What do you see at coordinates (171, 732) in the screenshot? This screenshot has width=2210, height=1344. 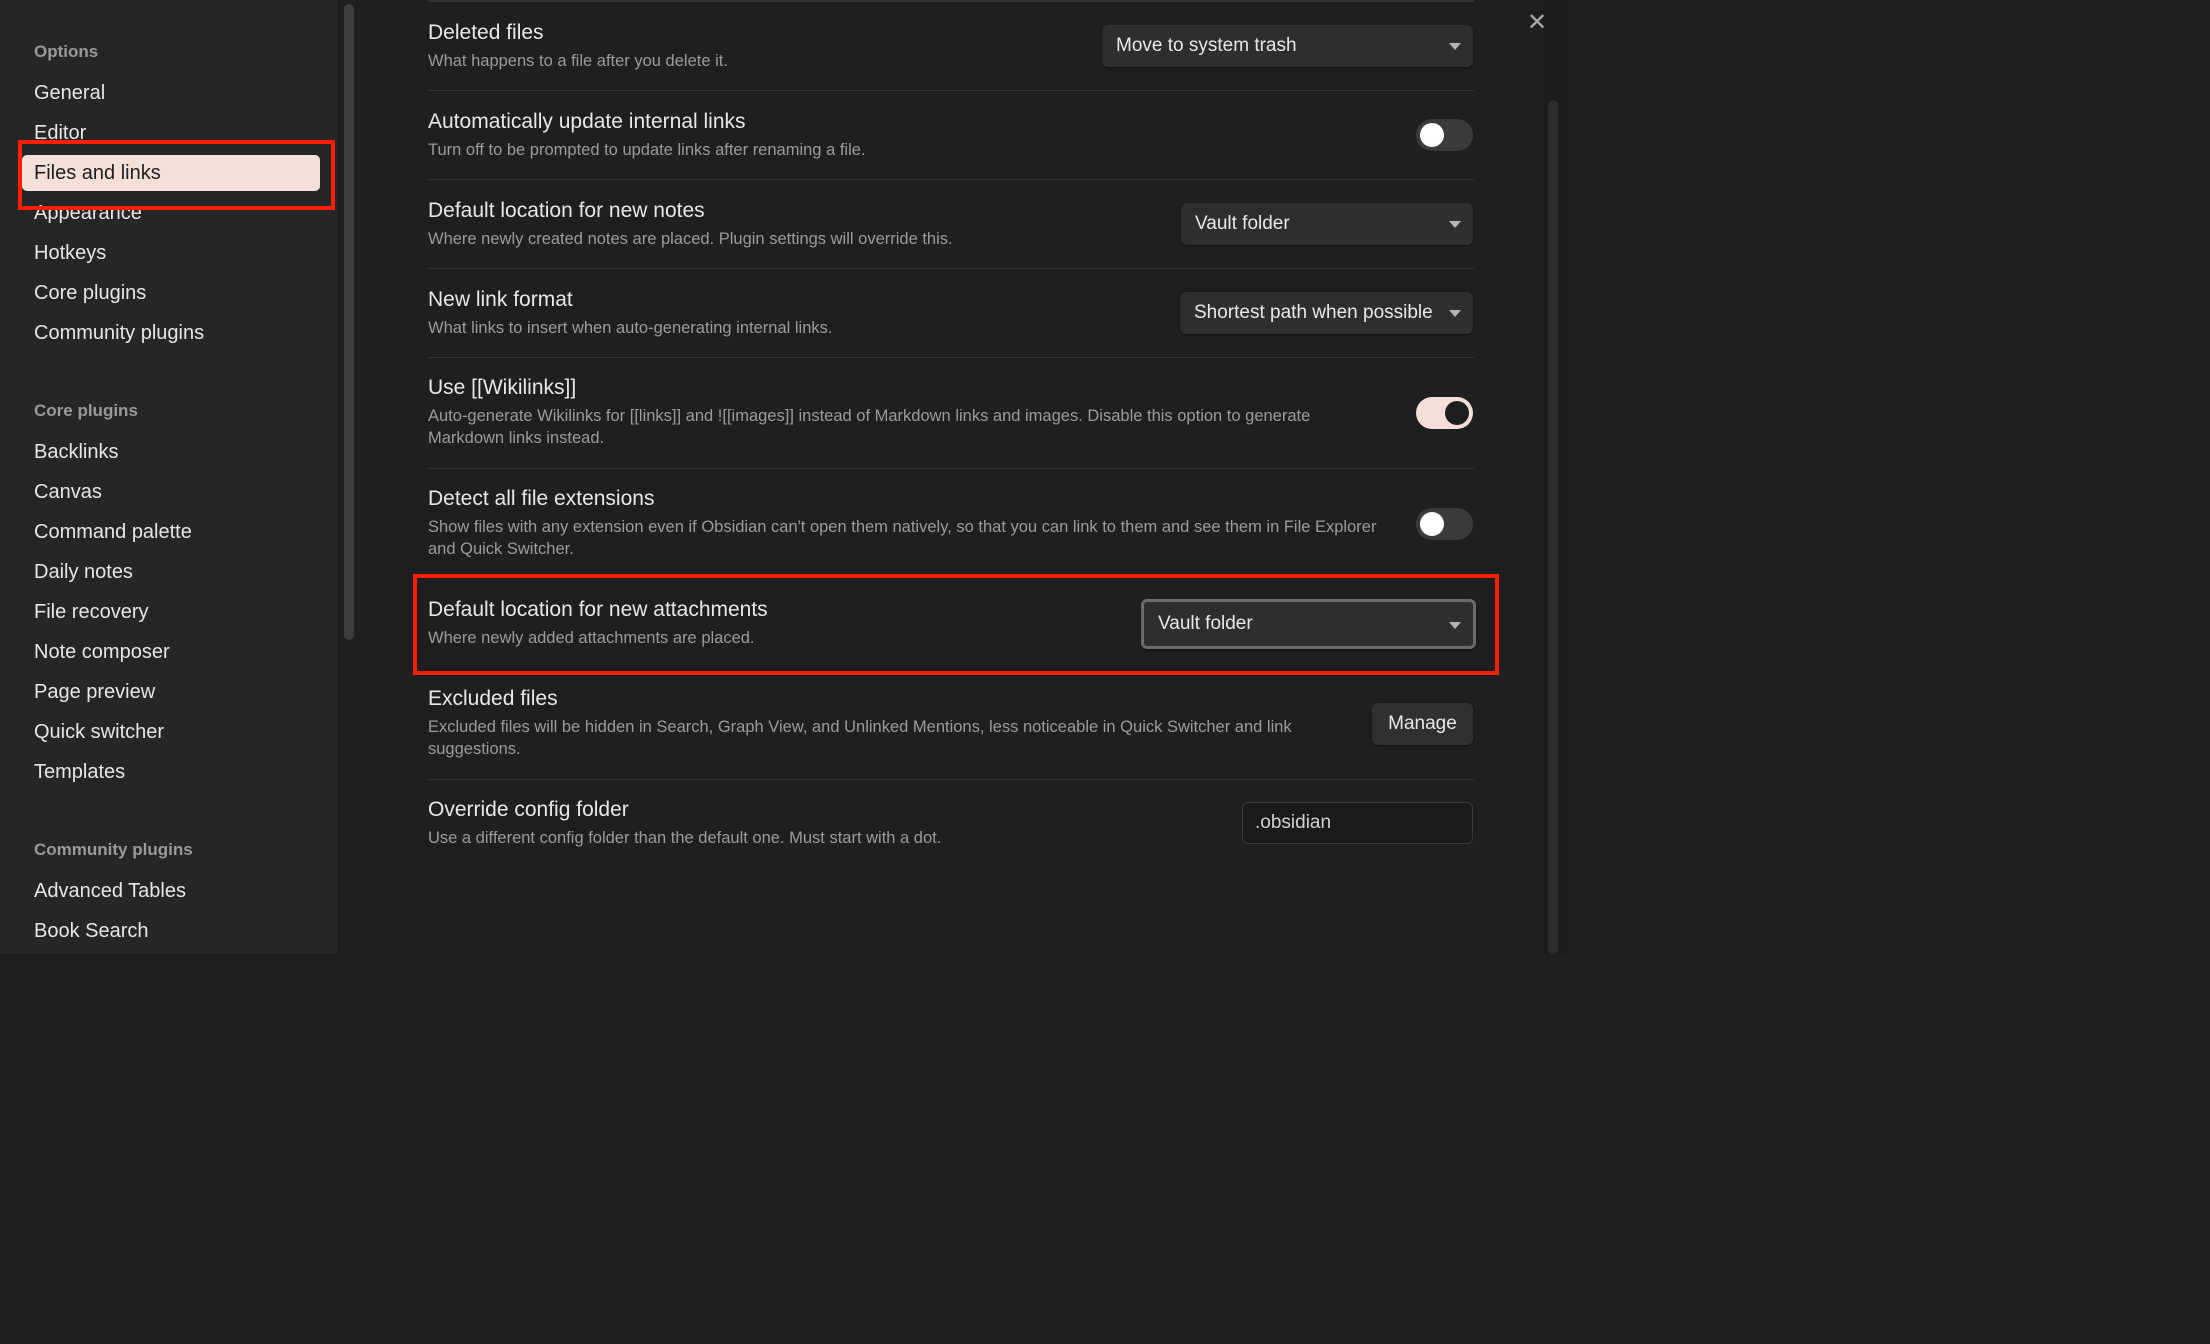 I see `sidebar-item-quick-switcher: Quick switcher` at bounding box center [171, 732].